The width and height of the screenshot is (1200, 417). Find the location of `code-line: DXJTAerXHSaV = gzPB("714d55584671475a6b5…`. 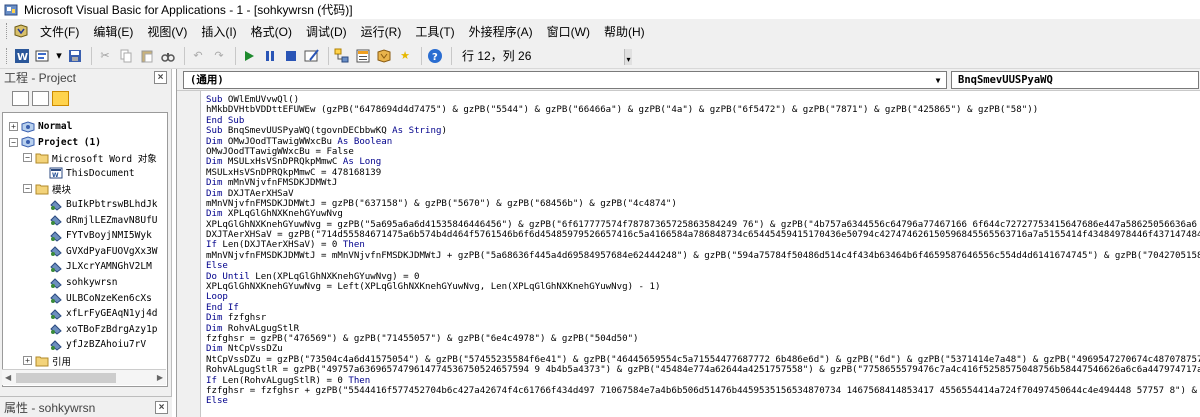

code-line: DXJTAerXHSaV = gzPB("714d55584671475a6b5… is located at coordinates (703, 235).